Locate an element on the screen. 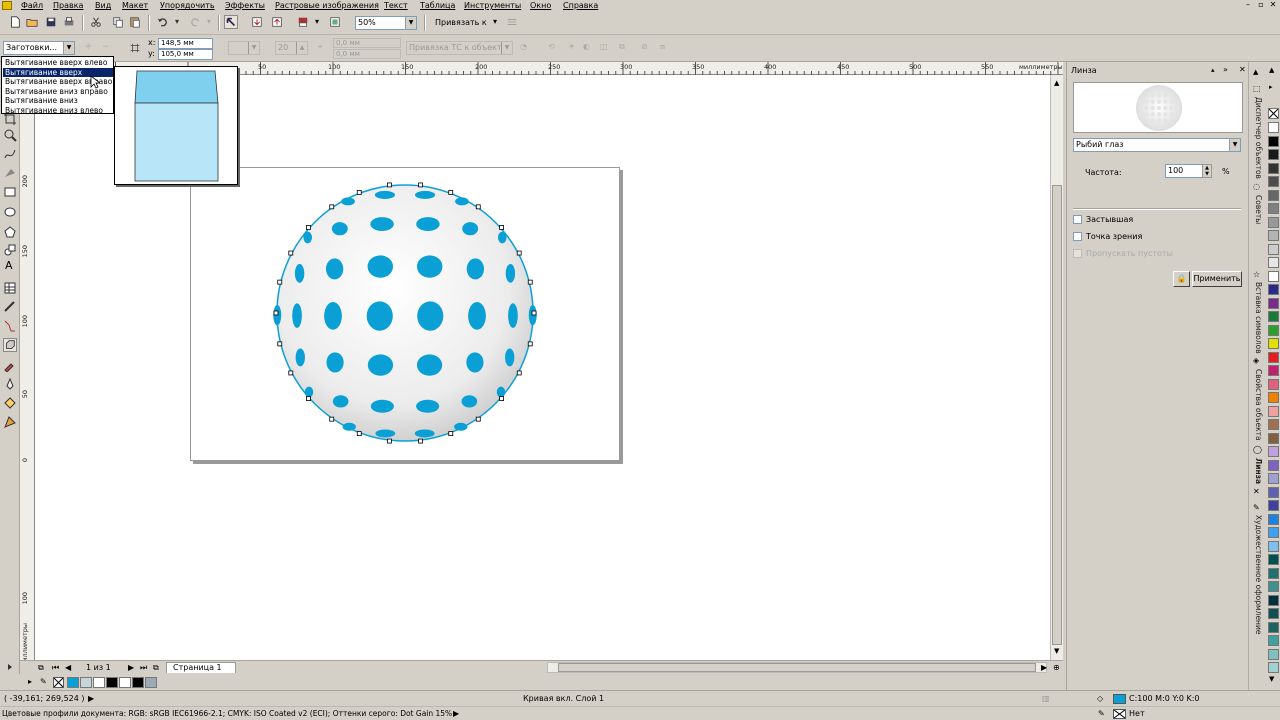 Image resolution: width=1280 pixels, height=720 pixels. status-details-icon: ▥ is located at coordinates (1046, 699).